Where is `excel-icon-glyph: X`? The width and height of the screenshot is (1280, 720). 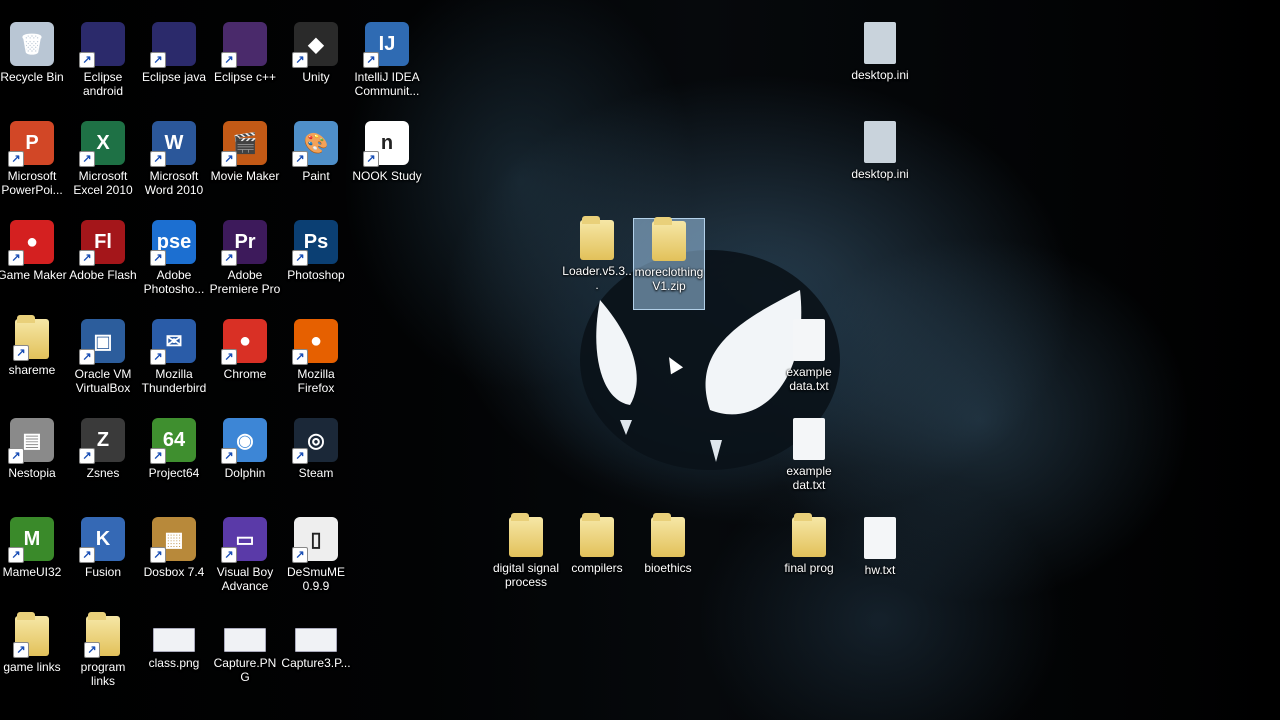
excel-icon-glyph: X is located at coordinates (103, 142).